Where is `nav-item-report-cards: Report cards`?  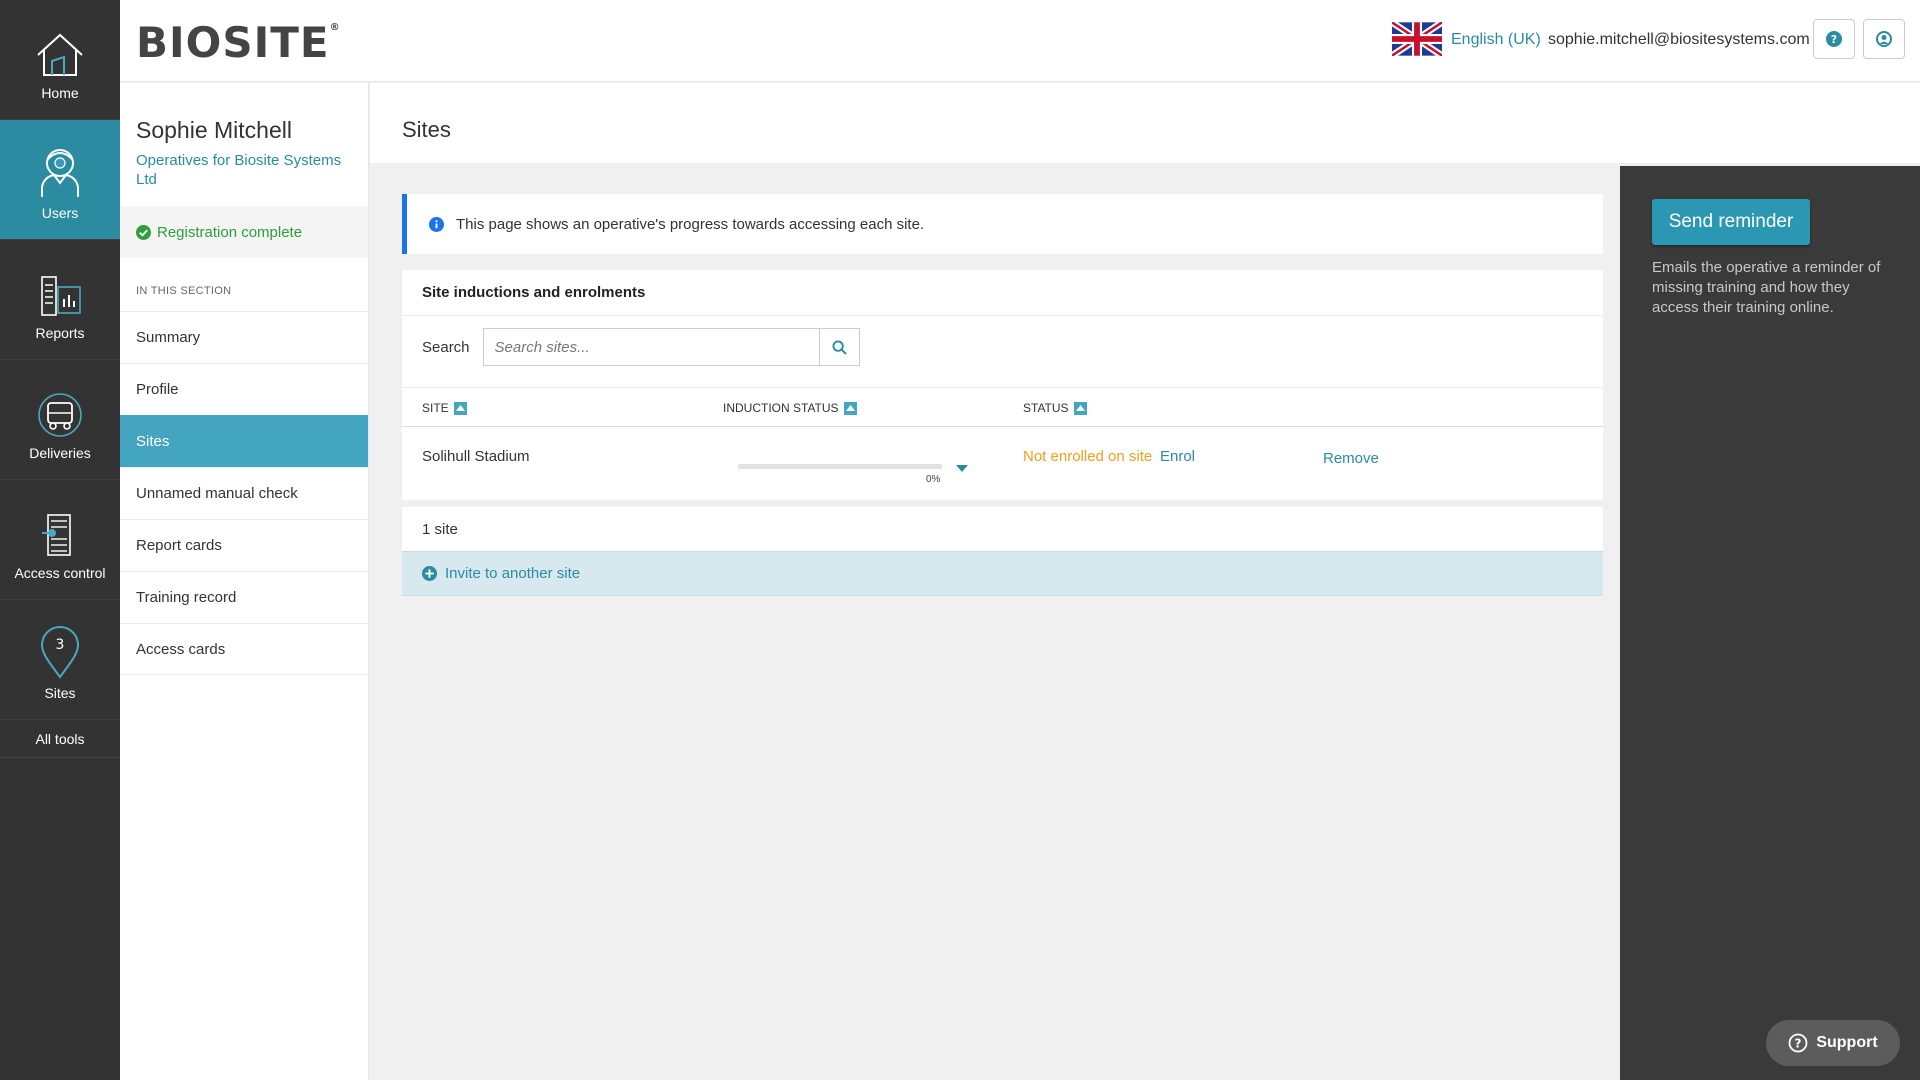 nav-item-report-cards: Report cards is located at coordinates (244, 545).